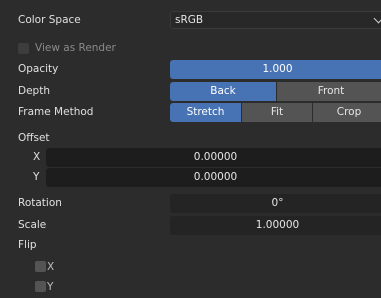 The height and width of the screenshot is (298, 381). I want to click on offset-y-label: Y, so click(36, 177).